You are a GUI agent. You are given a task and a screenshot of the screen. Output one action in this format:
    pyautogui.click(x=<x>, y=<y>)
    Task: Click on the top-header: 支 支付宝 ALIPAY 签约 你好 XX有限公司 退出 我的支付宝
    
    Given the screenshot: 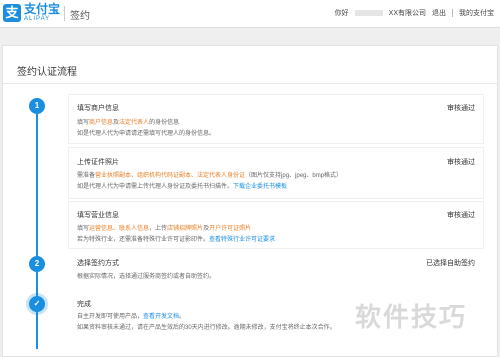 What is the action you would take?
    pyautogui.click(x=250, y=14)
    